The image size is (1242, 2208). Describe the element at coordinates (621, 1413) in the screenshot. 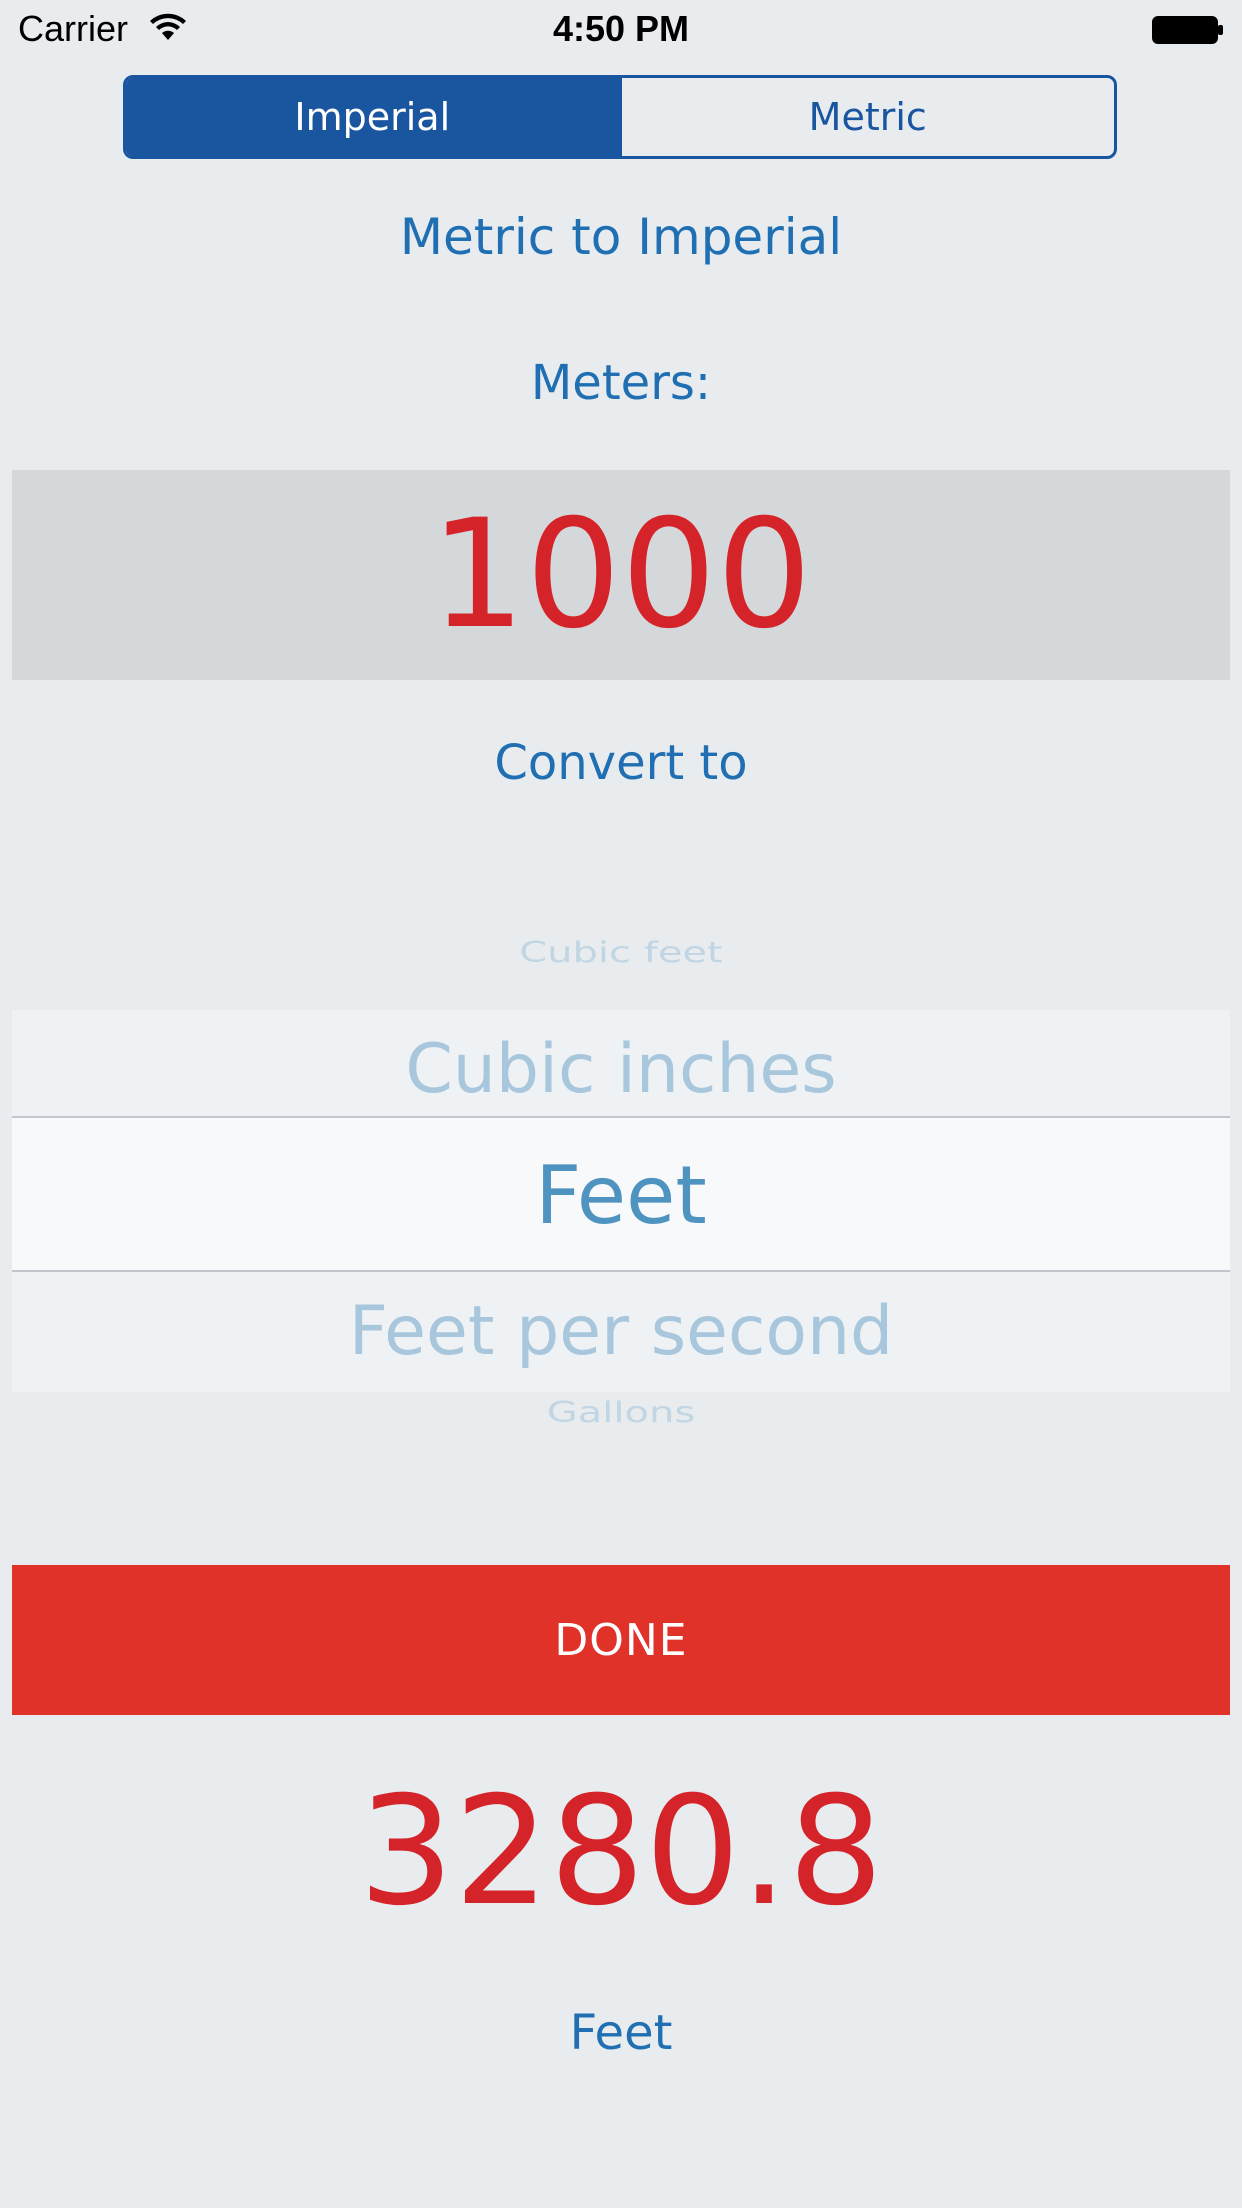

I see `picker-option: Gallons` at that location.